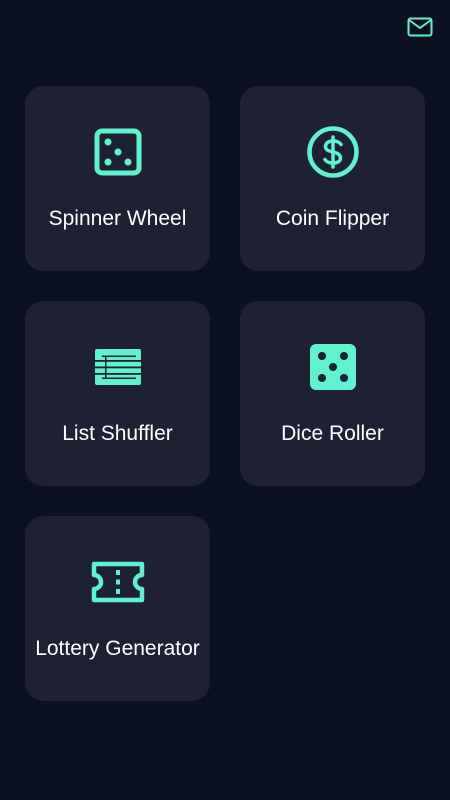 The image size is (450, 800). Describe the element at coordinates (332, 393) in the screenshot. I see `dice-roller-card: Dice Roller` at that location.